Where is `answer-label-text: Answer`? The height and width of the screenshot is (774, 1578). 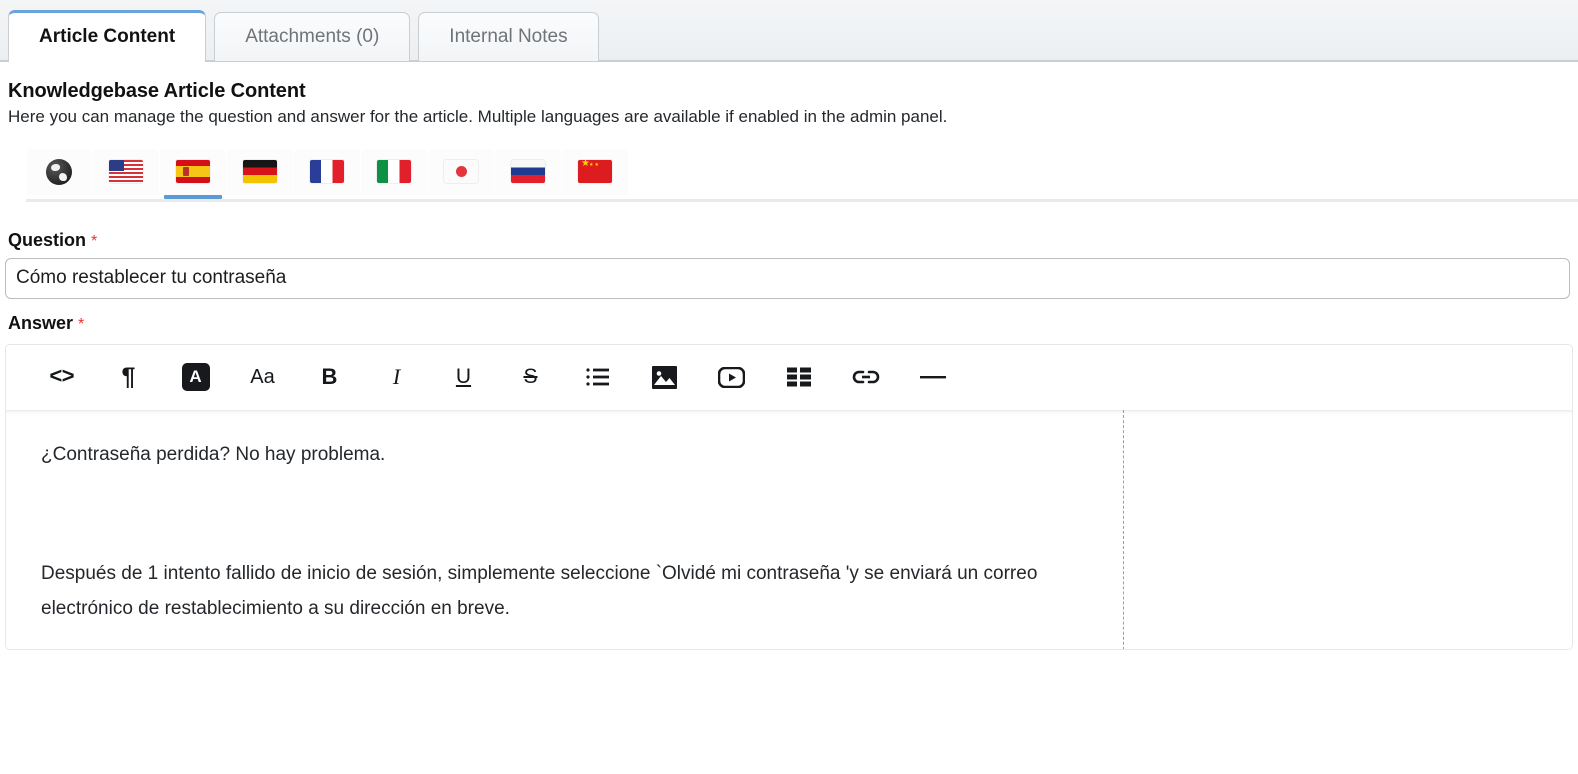
answer-label-text: Answer is located at coordinates (41, 322).